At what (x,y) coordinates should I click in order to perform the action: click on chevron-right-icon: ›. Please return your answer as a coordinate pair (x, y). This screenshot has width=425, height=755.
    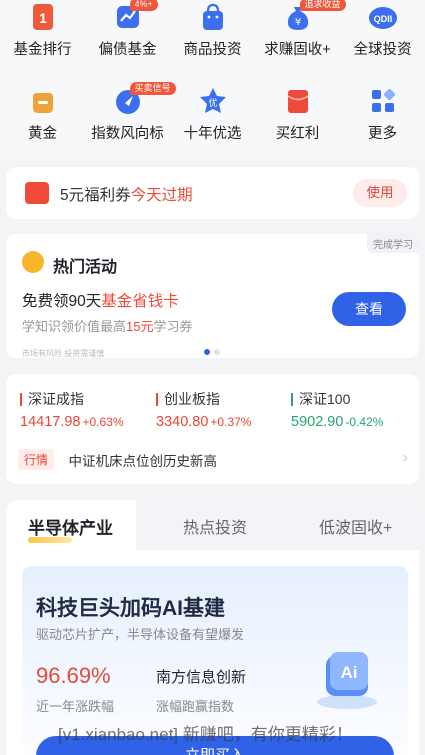
    Looking at the image, I should click on (405, 457).